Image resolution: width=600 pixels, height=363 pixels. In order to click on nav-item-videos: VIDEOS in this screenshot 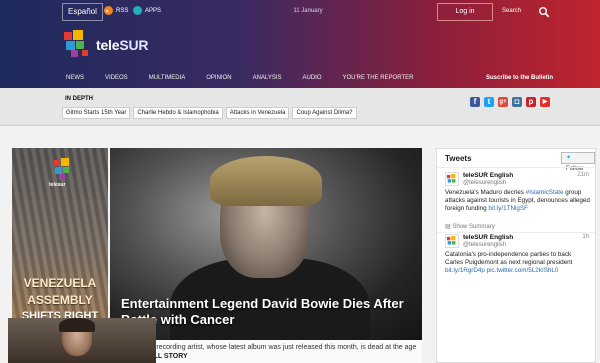, I will do `click(116, 78)`.